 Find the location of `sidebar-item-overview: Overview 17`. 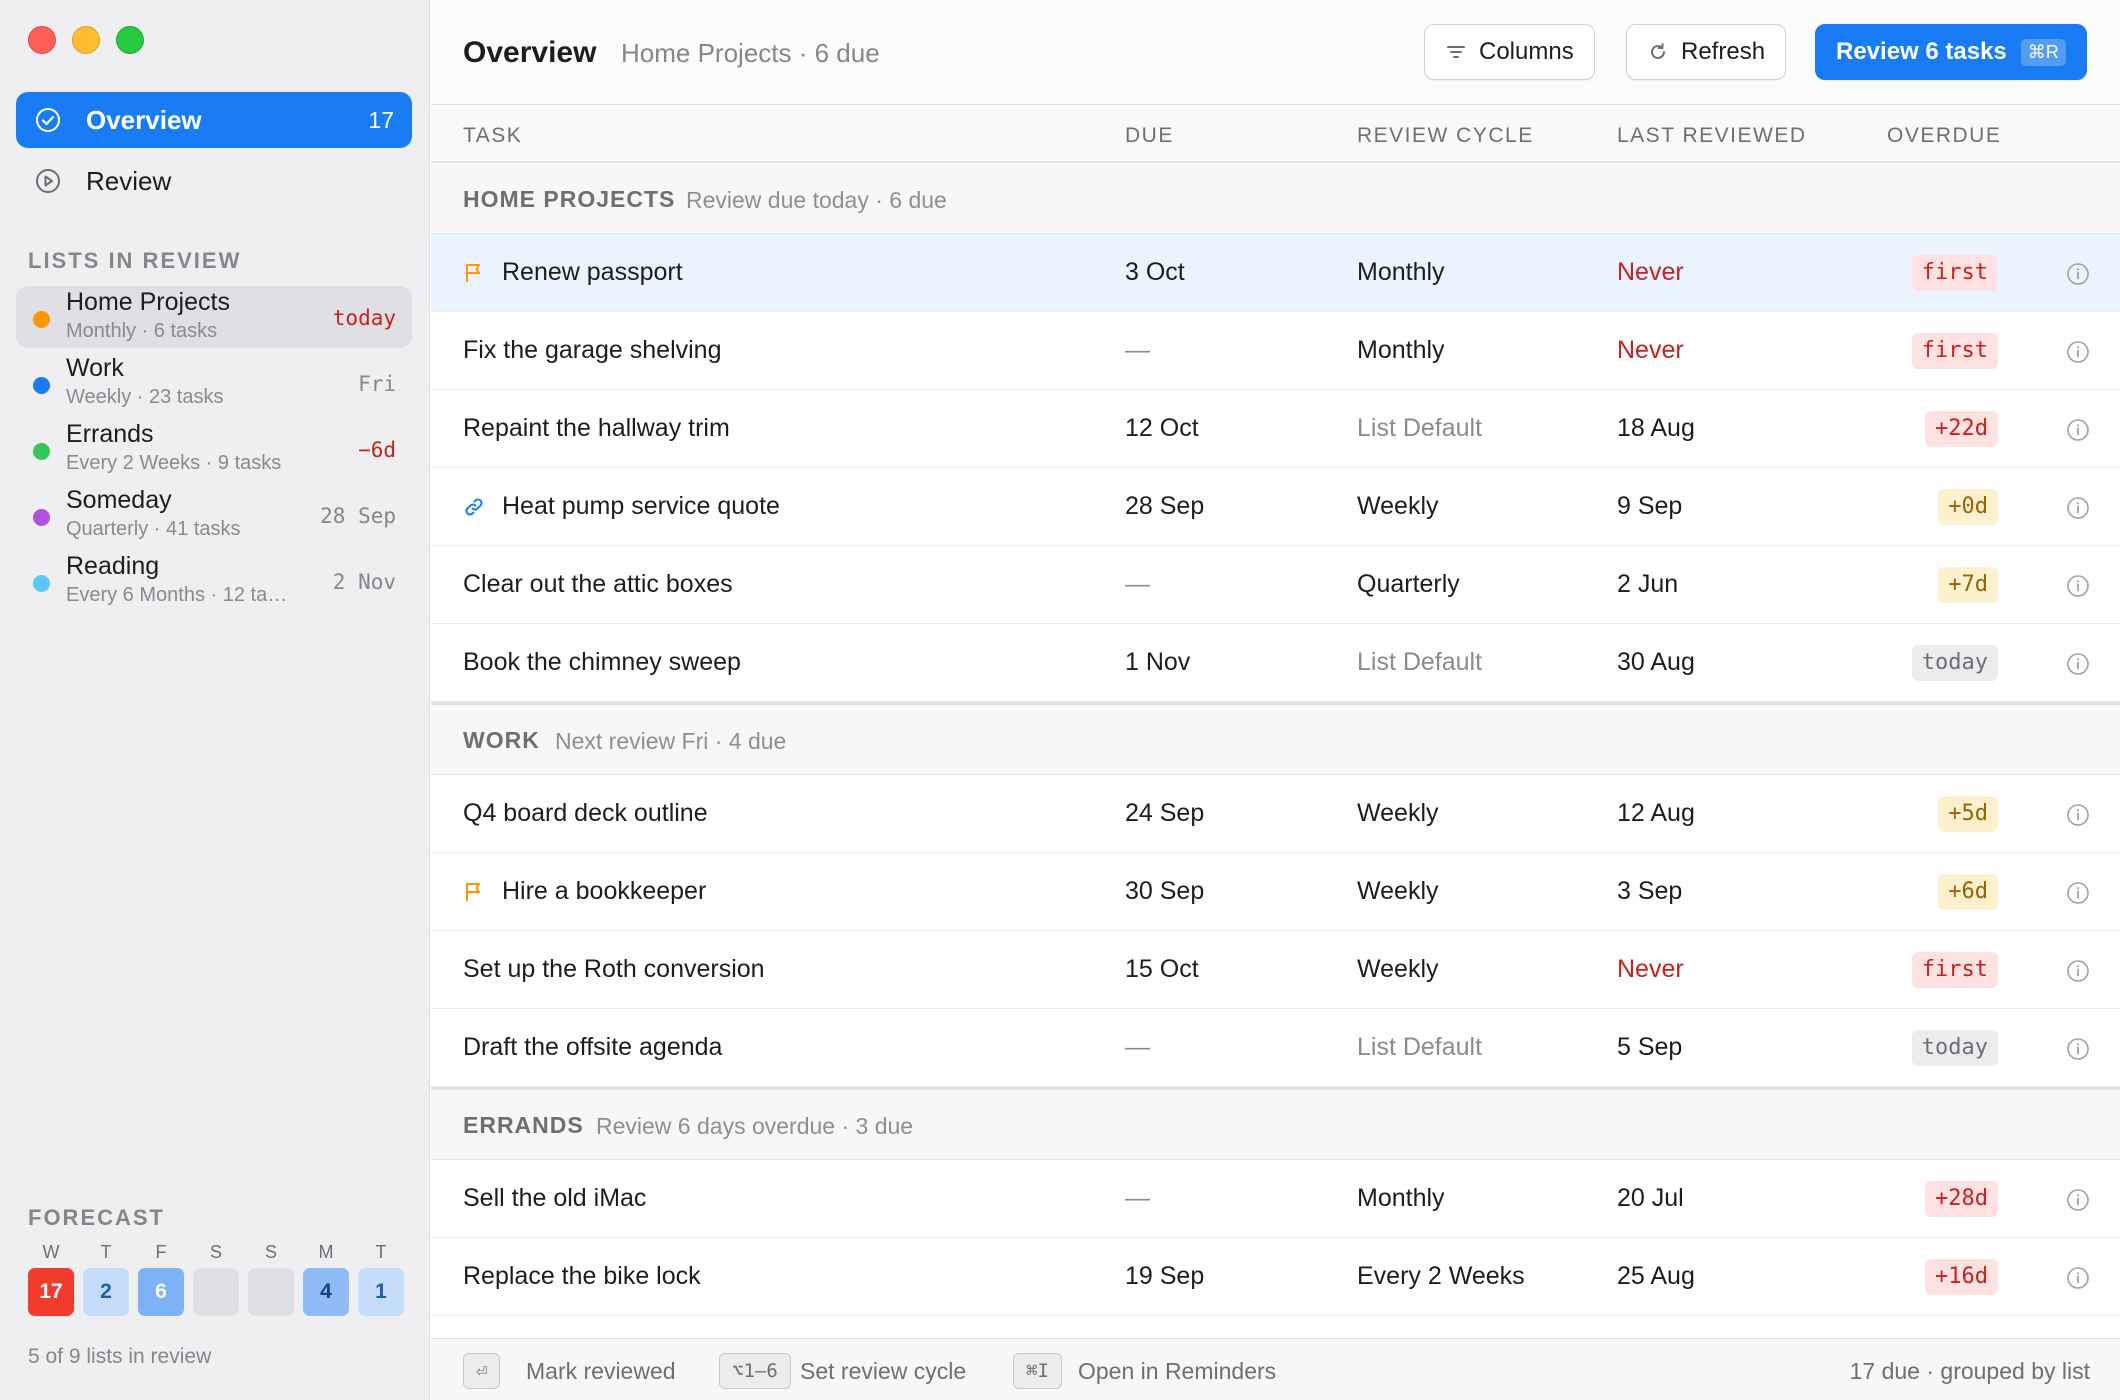

sidebar-item-overview: Overview 17 is located at coordinates (214, 120).